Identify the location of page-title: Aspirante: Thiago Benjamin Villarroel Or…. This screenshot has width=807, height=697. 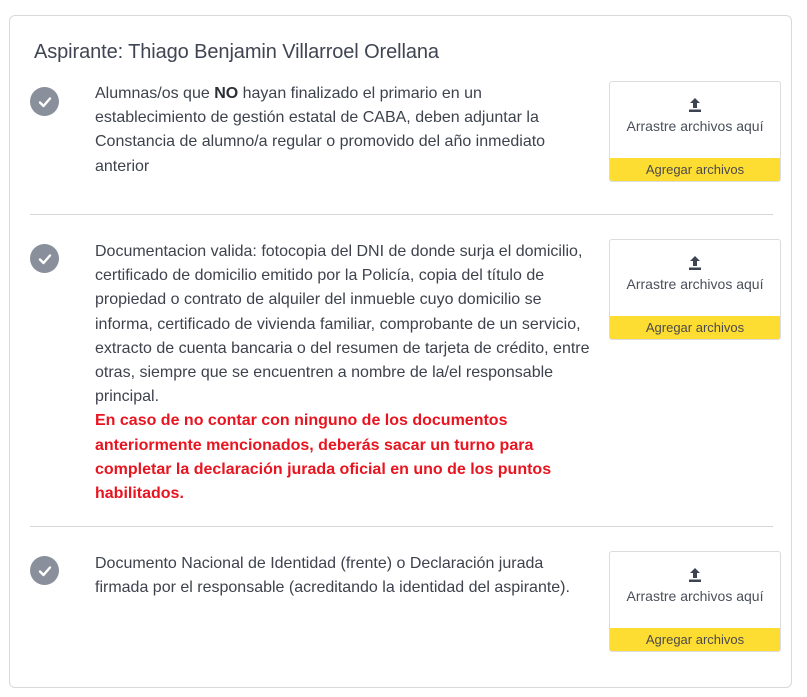
(236, 52).